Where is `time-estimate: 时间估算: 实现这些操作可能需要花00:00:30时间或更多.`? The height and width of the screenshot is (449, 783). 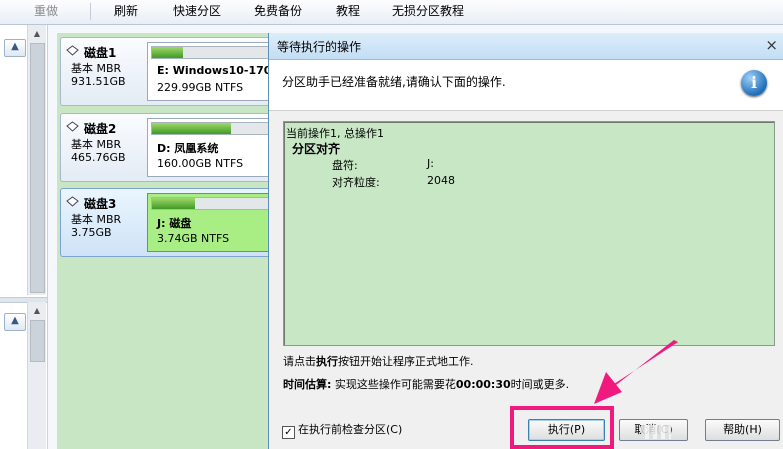
time-estimate: 时间估算: 实现这些操作可能需要花00:00:30时间或更多. is located at coordinates (426, 384).